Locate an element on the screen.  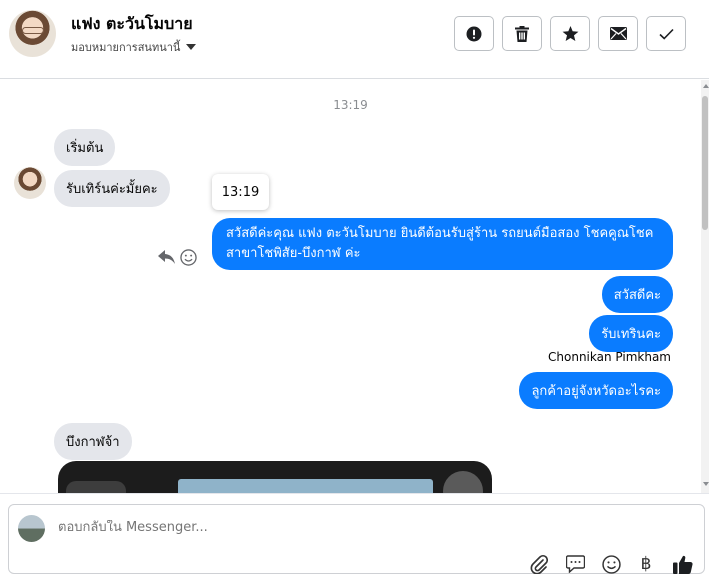
reply-input is located at coordinates (308, 527).